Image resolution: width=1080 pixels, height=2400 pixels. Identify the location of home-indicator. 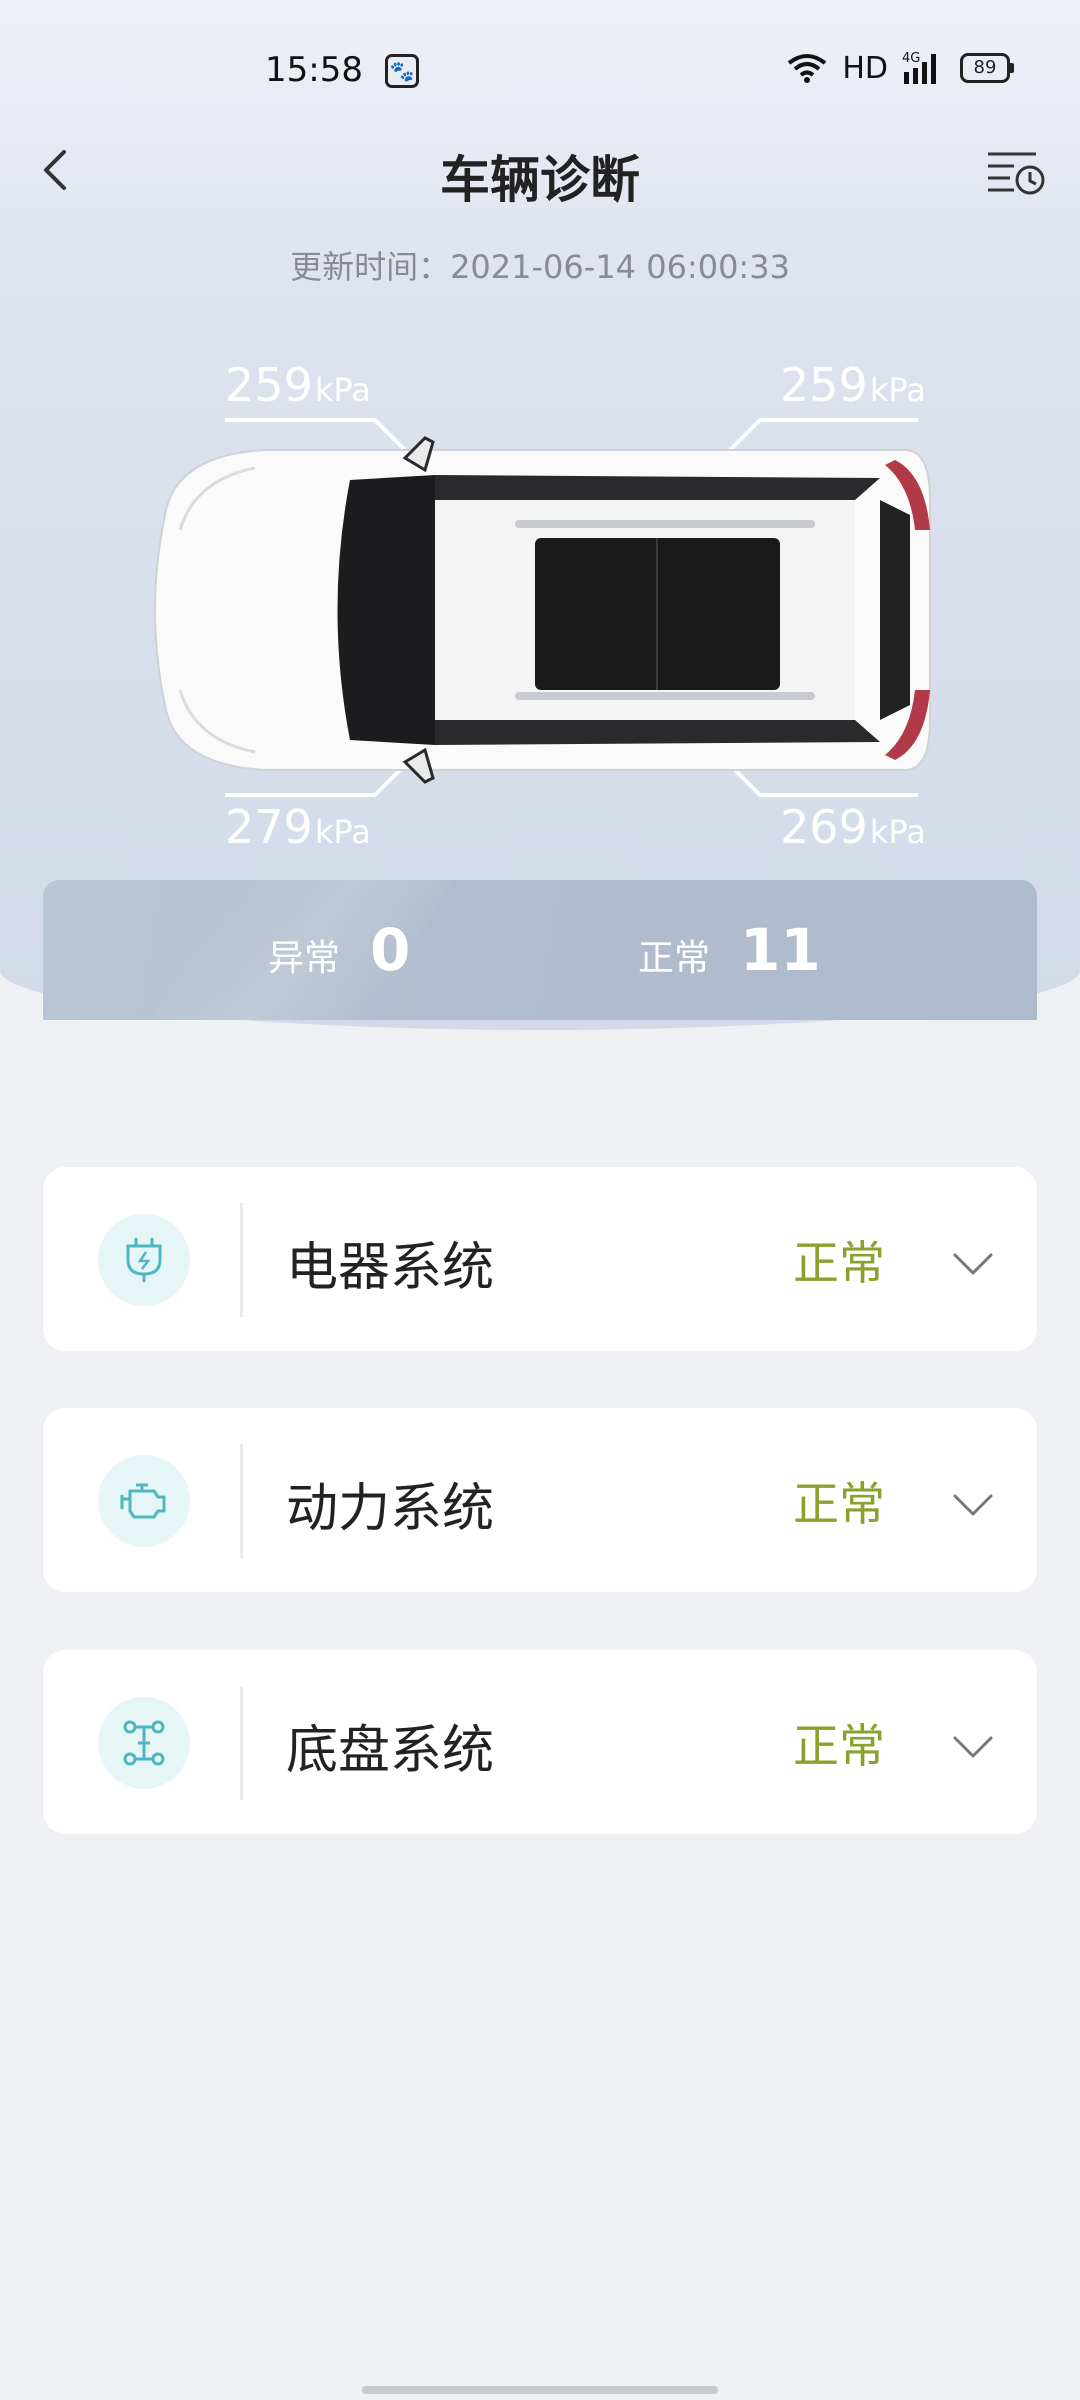
(540, 2390).